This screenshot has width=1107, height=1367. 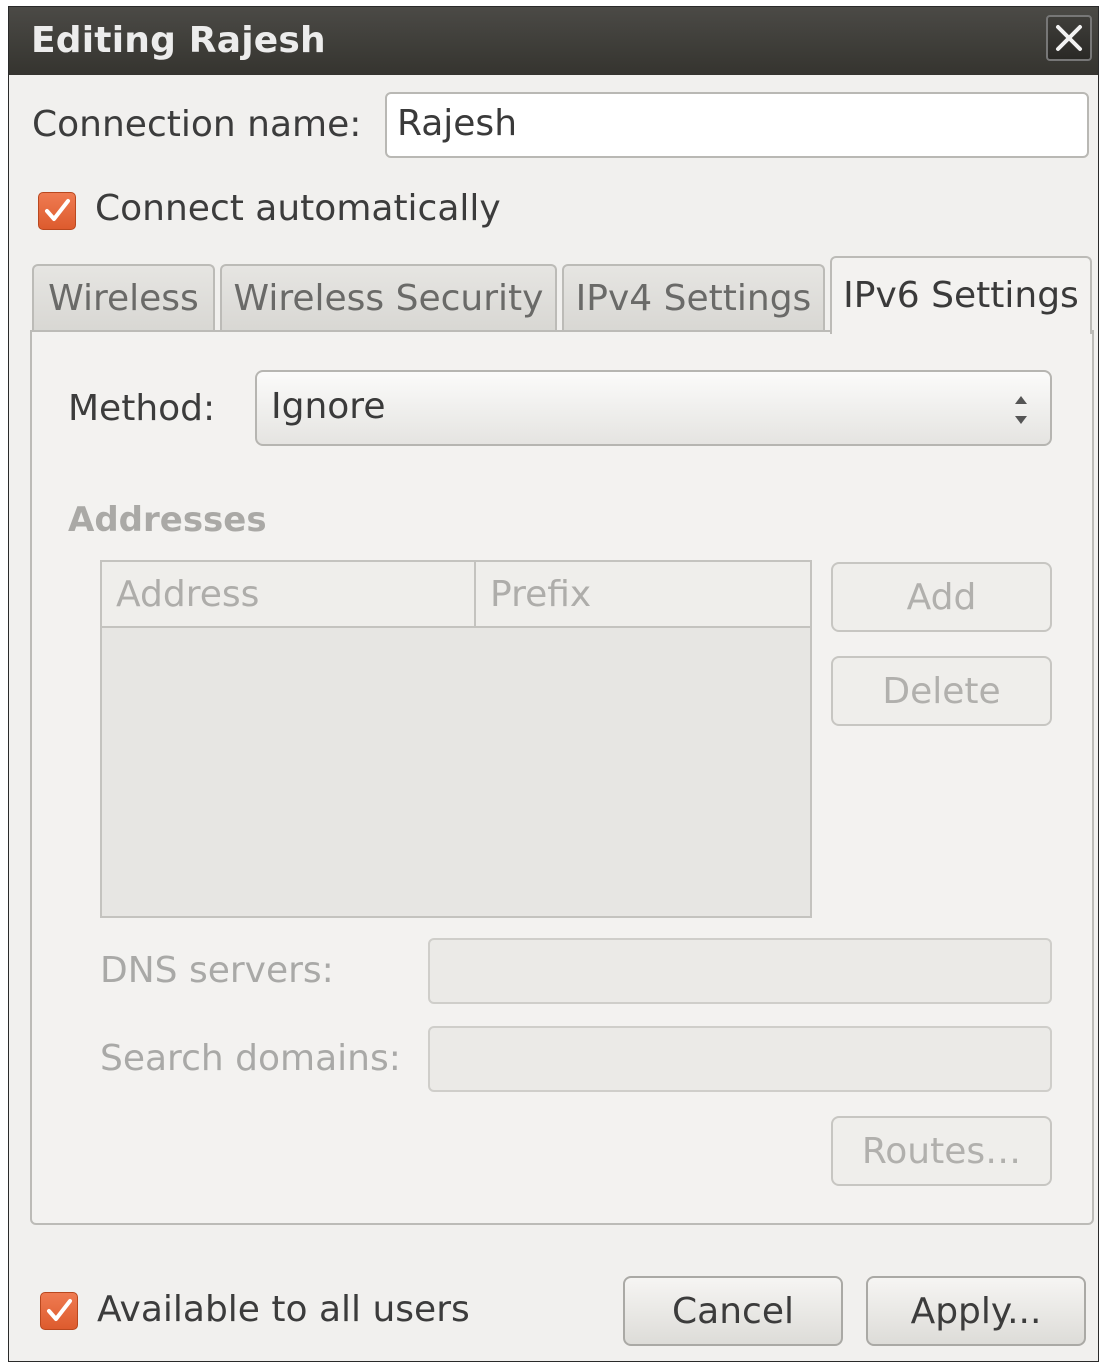 I want to click on connect-automatically-checkbox, so click(x=57, y=211).